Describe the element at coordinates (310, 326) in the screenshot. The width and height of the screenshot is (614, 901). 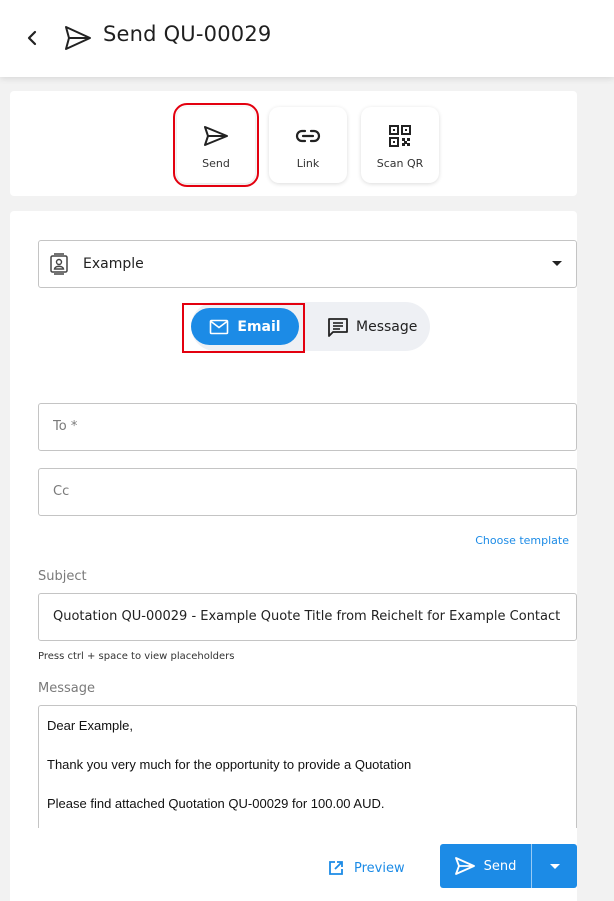
I see `channel-toggle: Email Message` at that location.